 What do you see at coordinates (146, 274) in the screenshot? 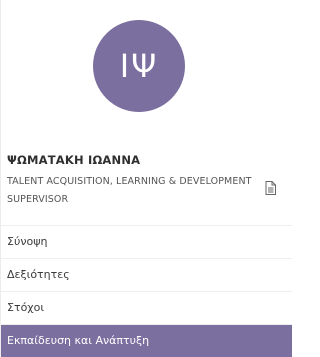
I see `menu-item-skills: Δεξιότητες` at bounding box center [146, 274].